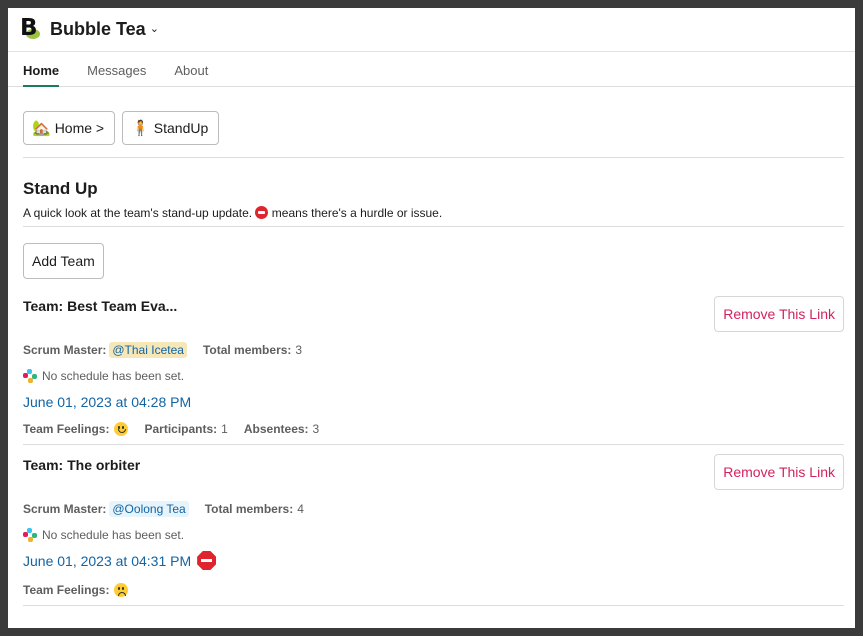  I want to click on app-title: Bubble Tea, so click(98, 29).